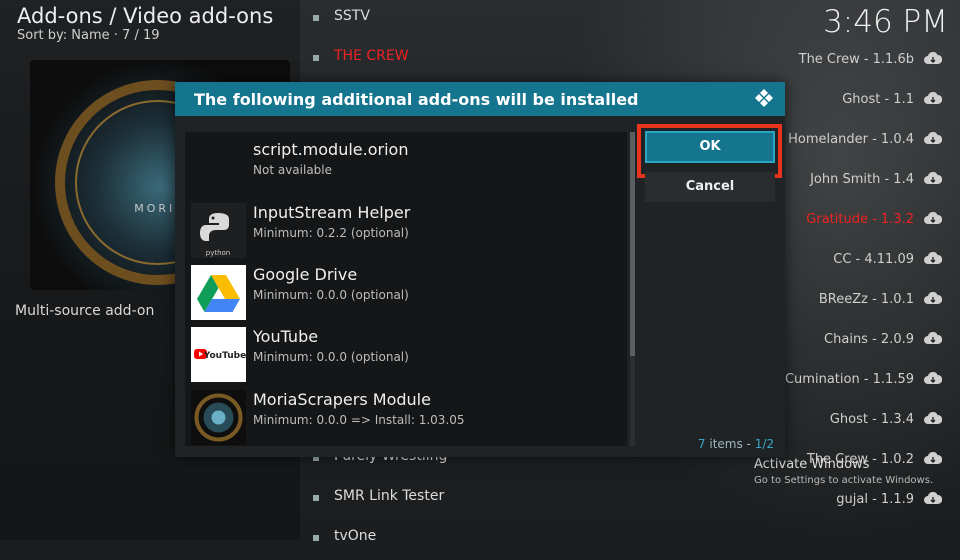  I want to click on list-item: SMR Link Tester, so click(440, 500).